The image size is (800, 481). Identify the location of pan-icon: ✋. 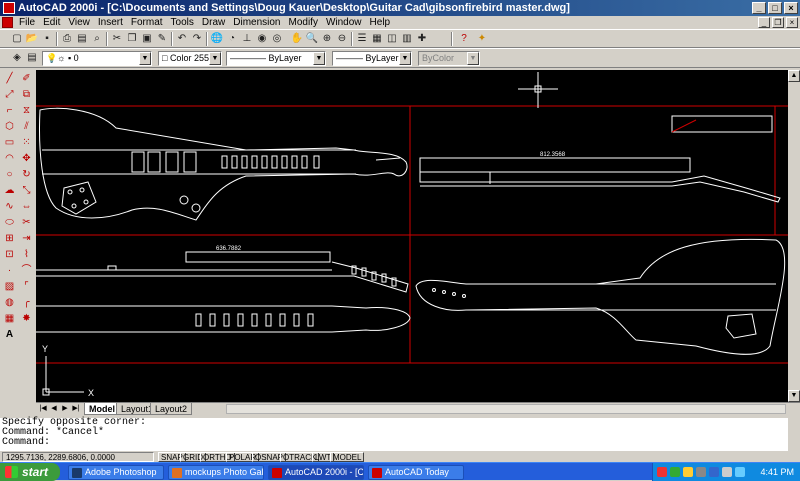
(297, 39).